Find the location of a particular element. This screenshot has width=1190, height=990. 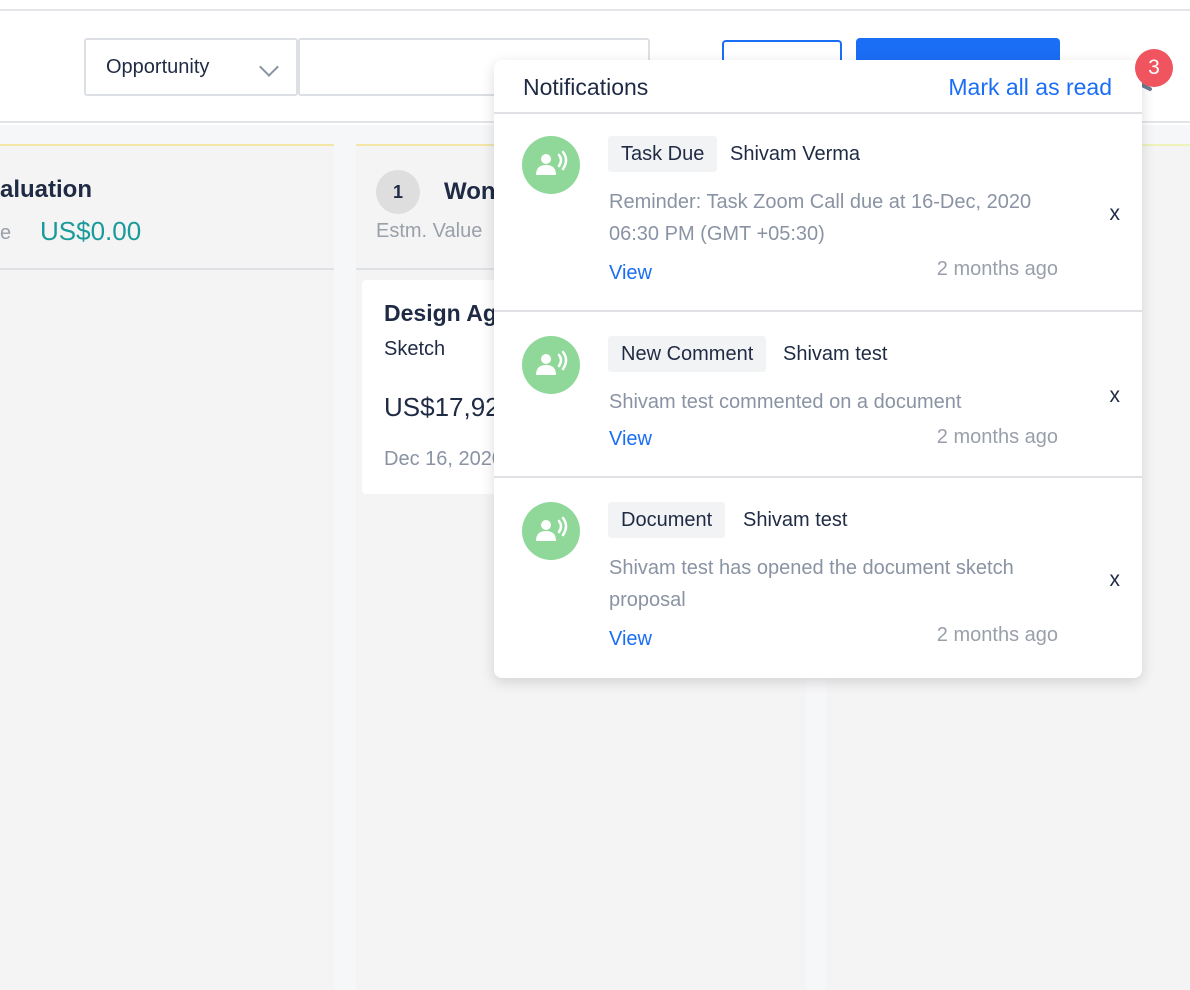

column-estimate-label: Estm. Value is located at coordinates (429, 231).